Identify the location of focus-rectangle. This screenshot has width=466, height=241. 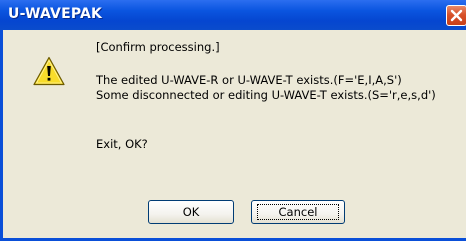
(298, 212).